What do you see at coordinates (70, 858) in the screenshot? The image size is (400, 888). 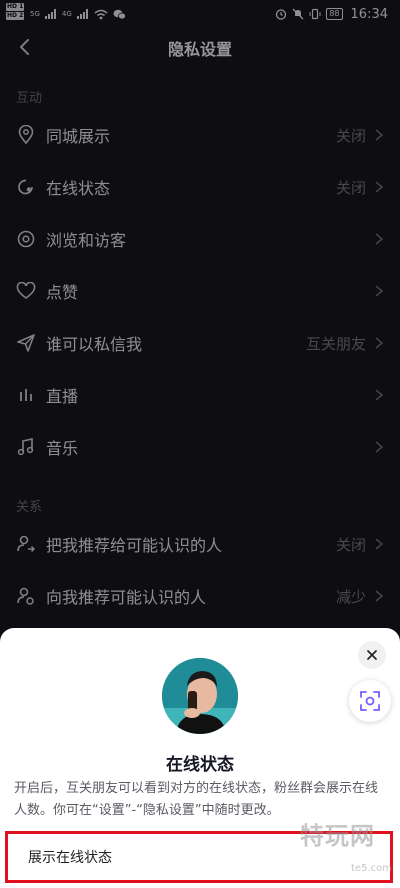 I see `toggle-label: 展示在线状态` at bounding box center [70, 858].